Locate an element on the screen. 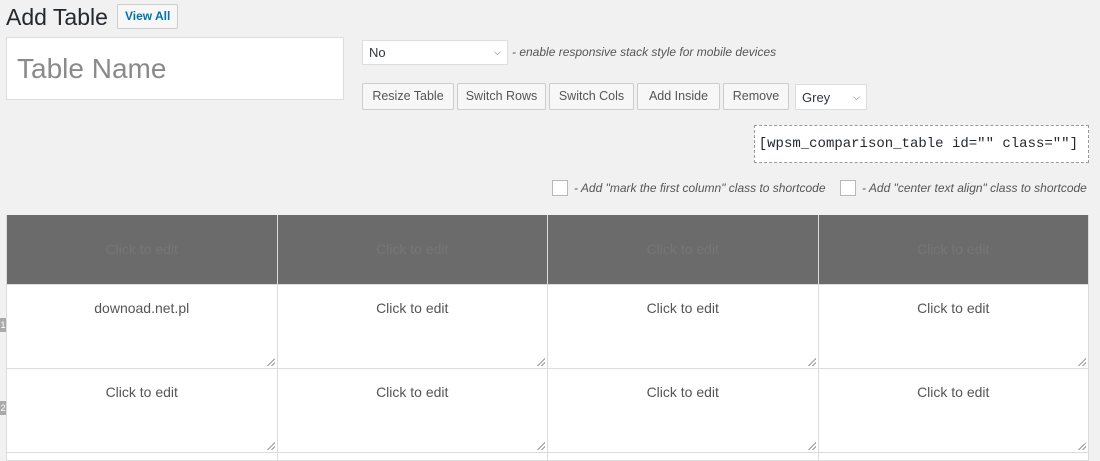 Image resolution: width=1100 pixels, height=461 pixels. switch-rows-button: Switch Rows is located at coordinates (501, 96).